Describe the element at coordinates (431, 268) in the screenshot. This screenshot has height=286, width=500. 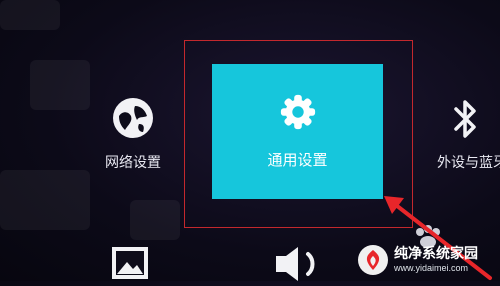
I see `watermark-url: www.yidaimei.com` at that location.